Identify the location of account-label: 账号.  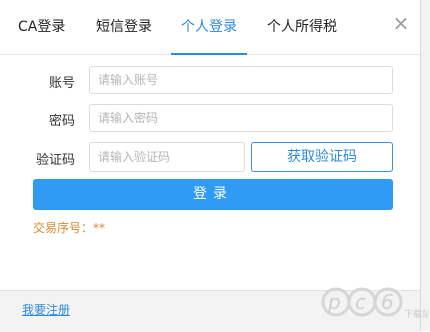
(61, 83).